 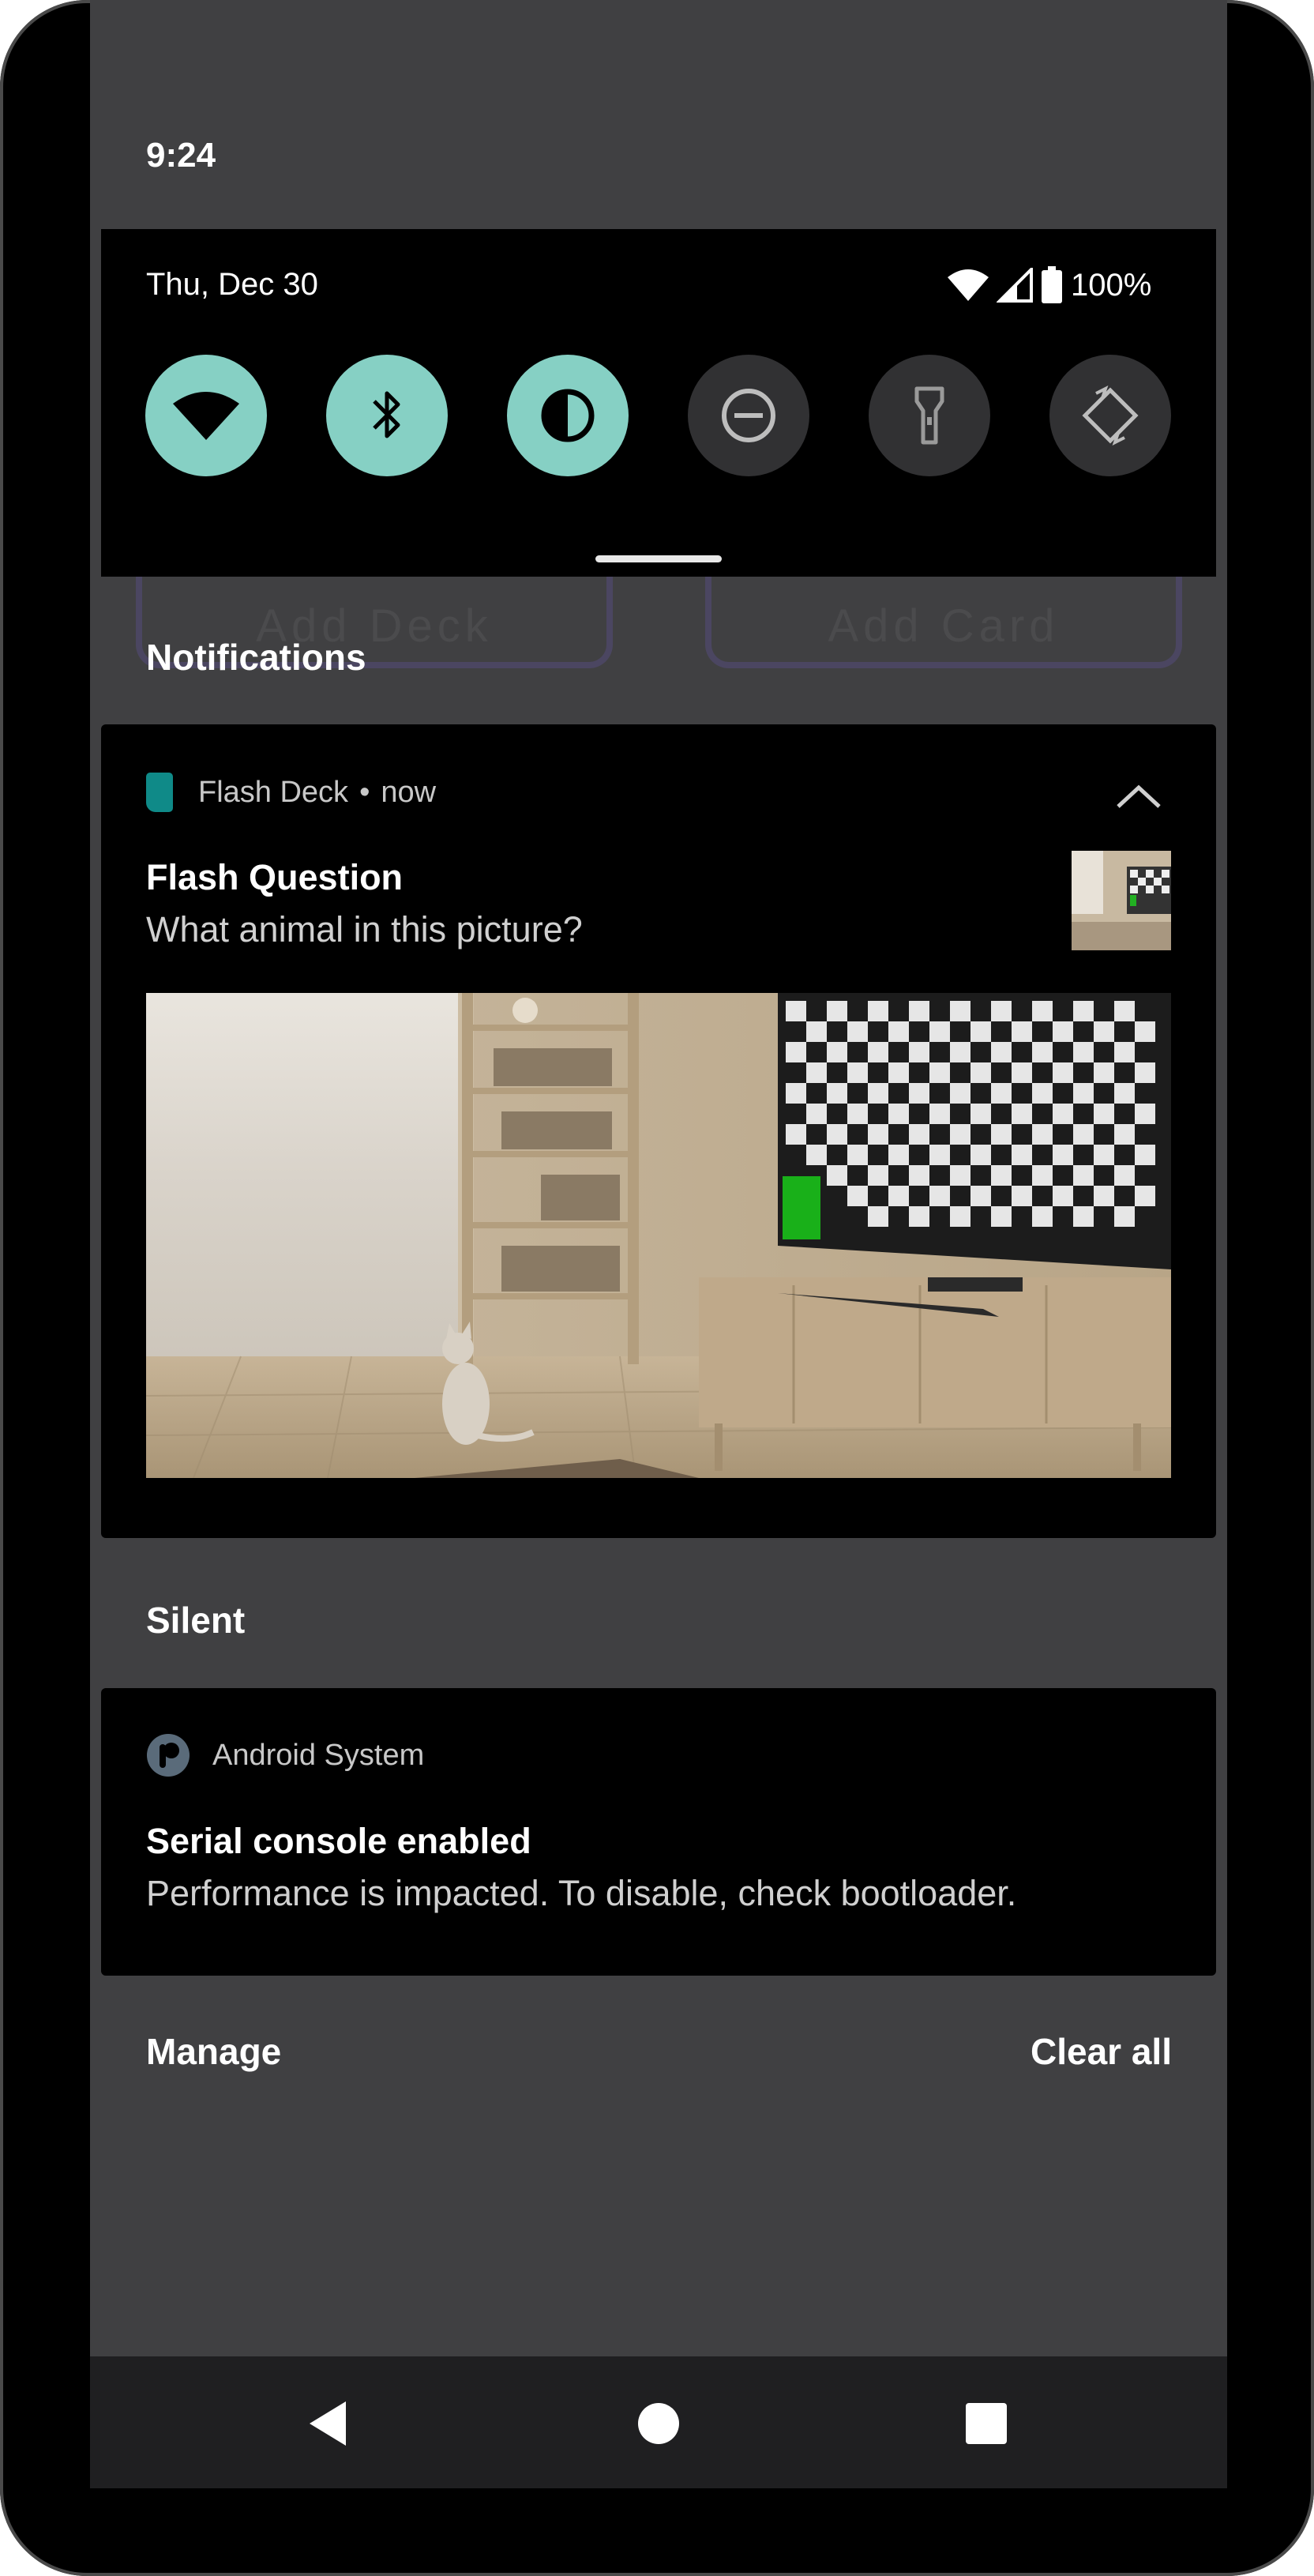 What do you see at coordinates (168, 1755) in the screenshot?
I see `android-system-icon` at bounding box center [168, 1755].